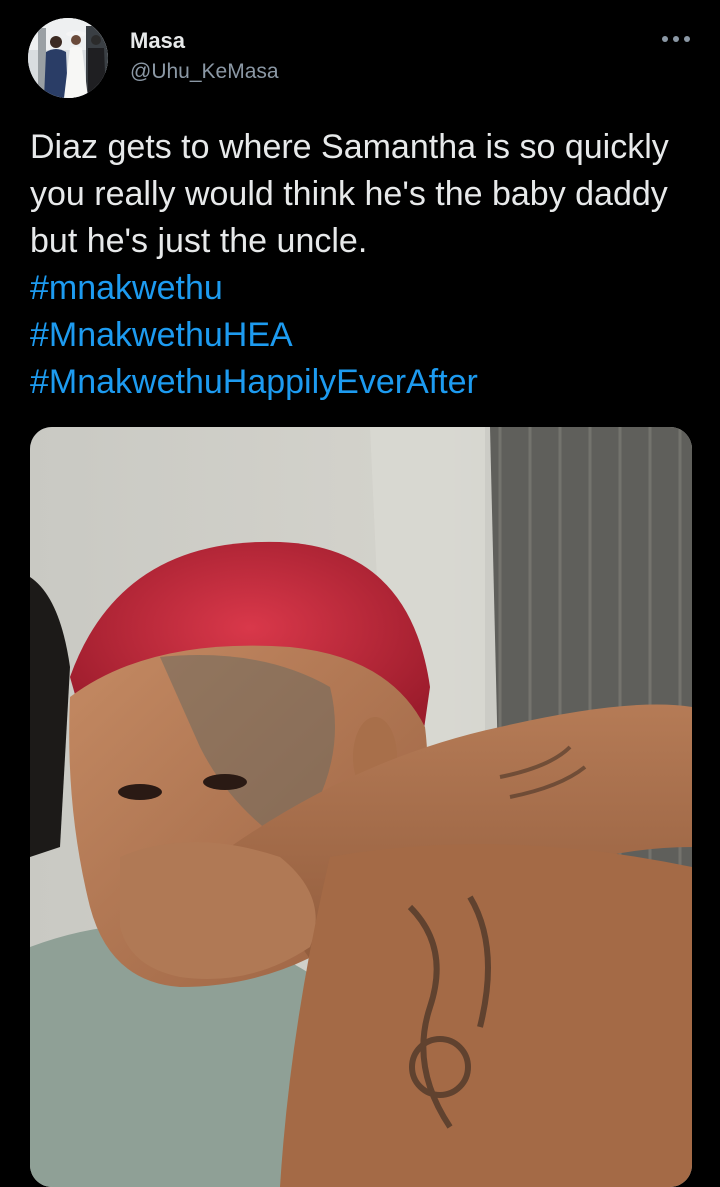 This screenshot has height=1187, width=720. I want to click on avatar-image, so click(68, 58).